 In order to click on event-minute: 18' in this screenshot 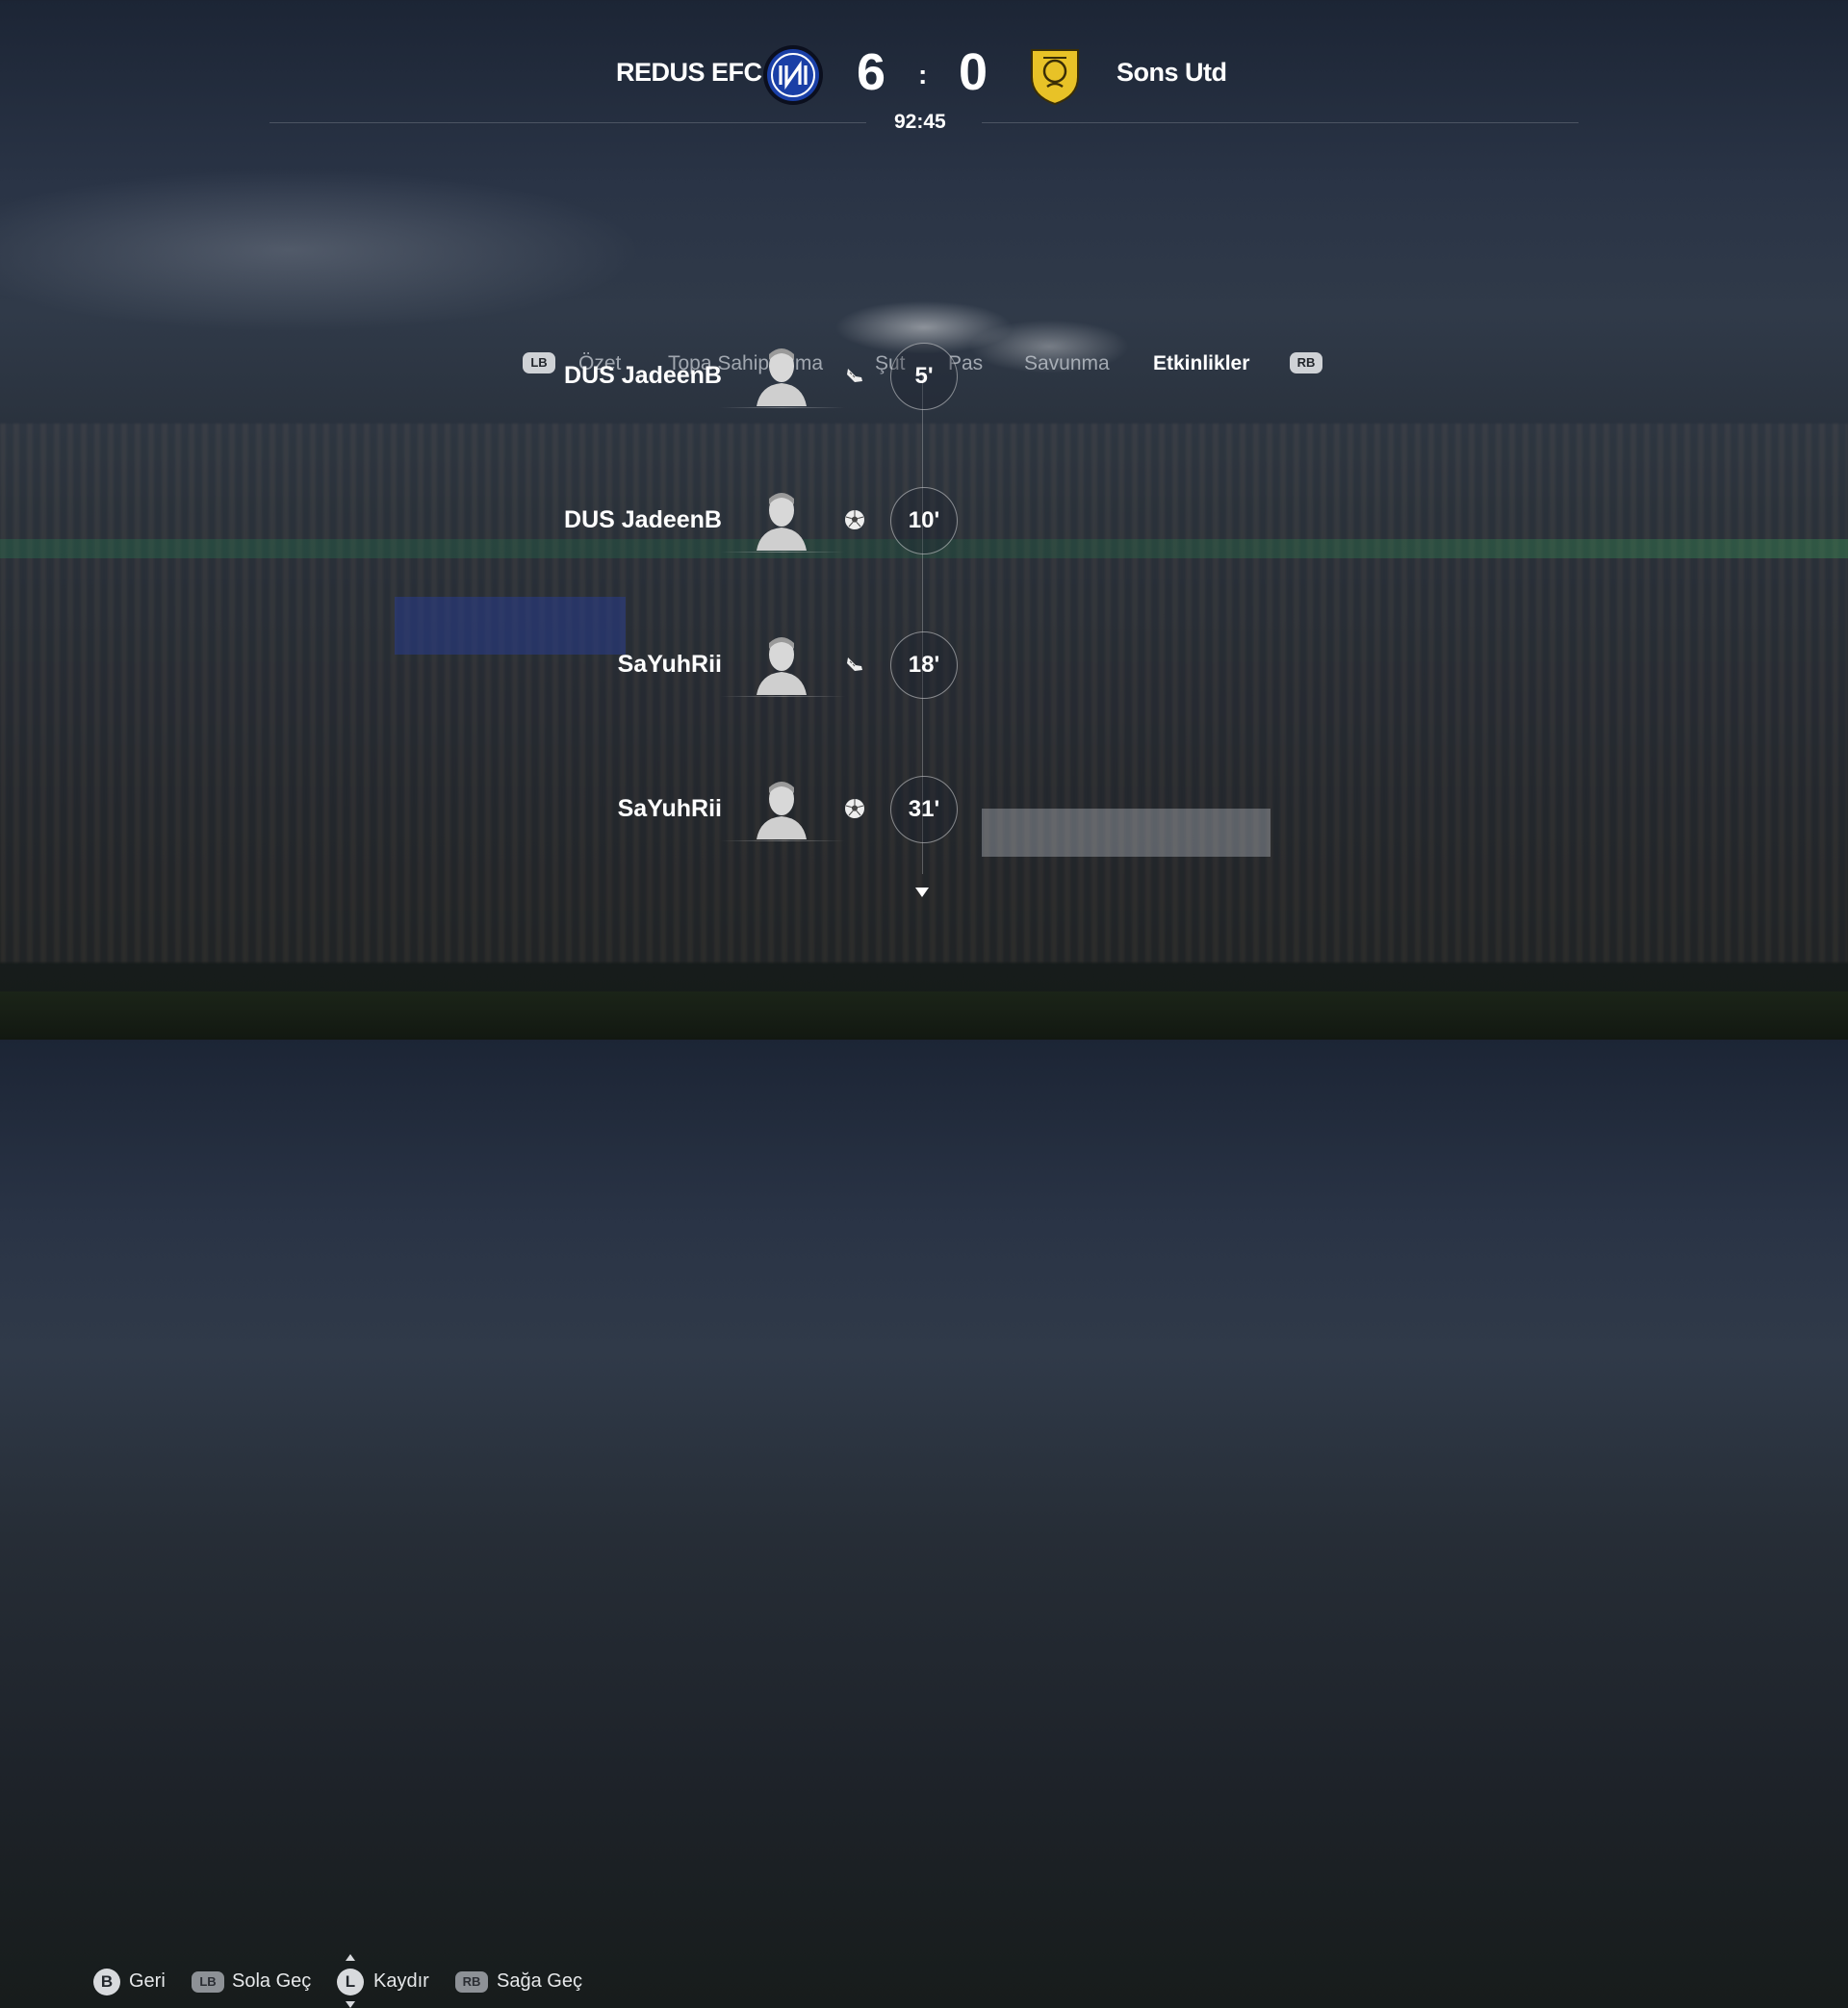, I will do `click(924, 665)`.